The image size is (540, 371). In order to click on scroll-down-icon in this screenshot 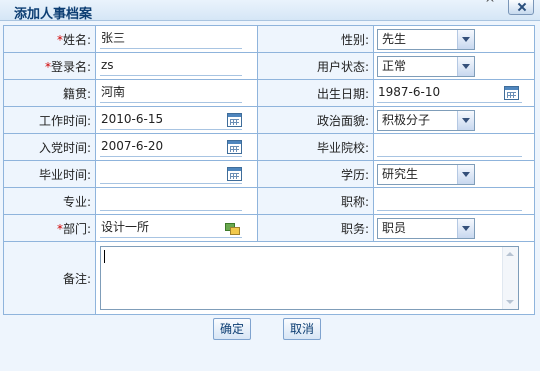, I will do `click(510, 302)`.